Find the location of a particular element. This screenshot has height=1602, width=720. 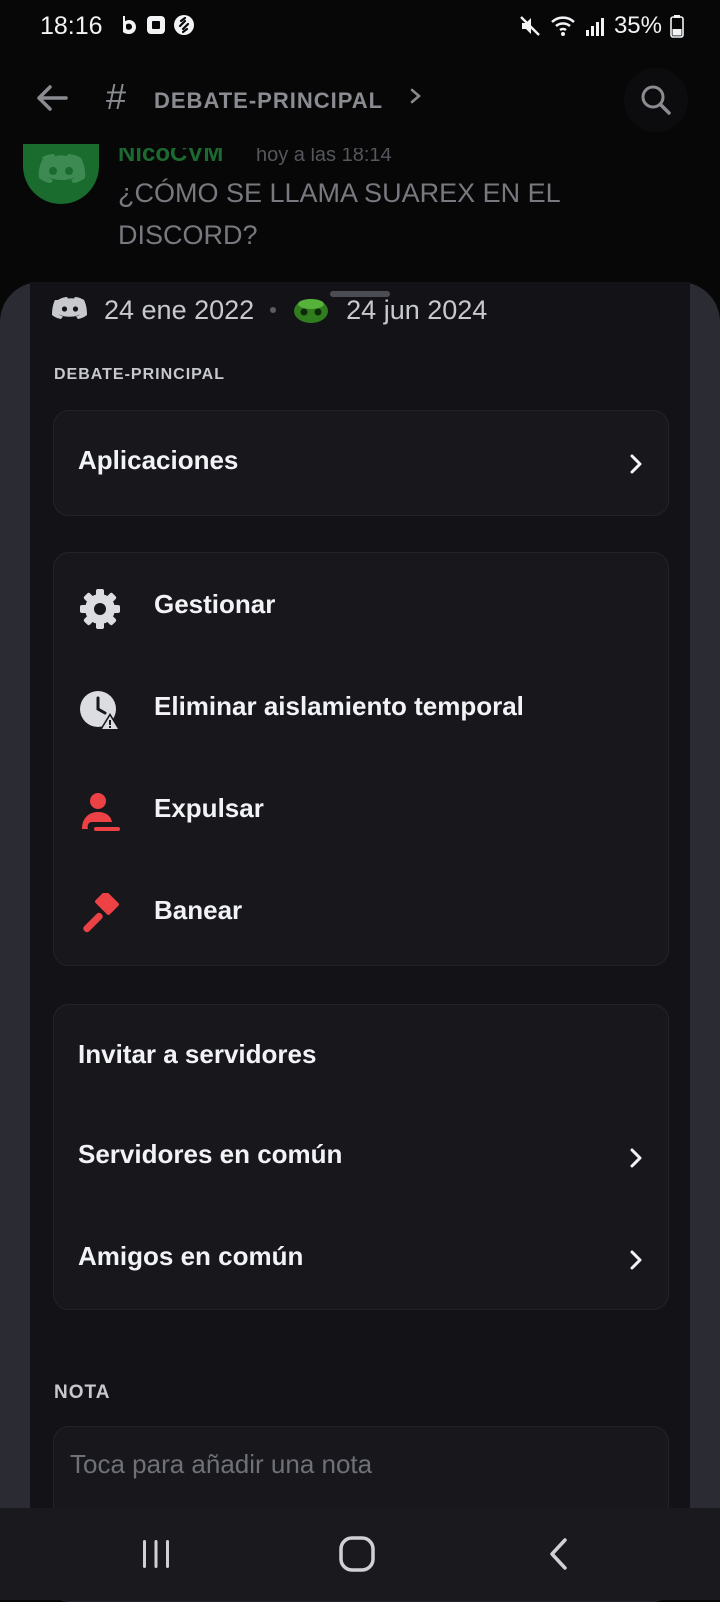

channel-header: # DEBATE-PRINCIPAL is located at coordinates (360, 100).